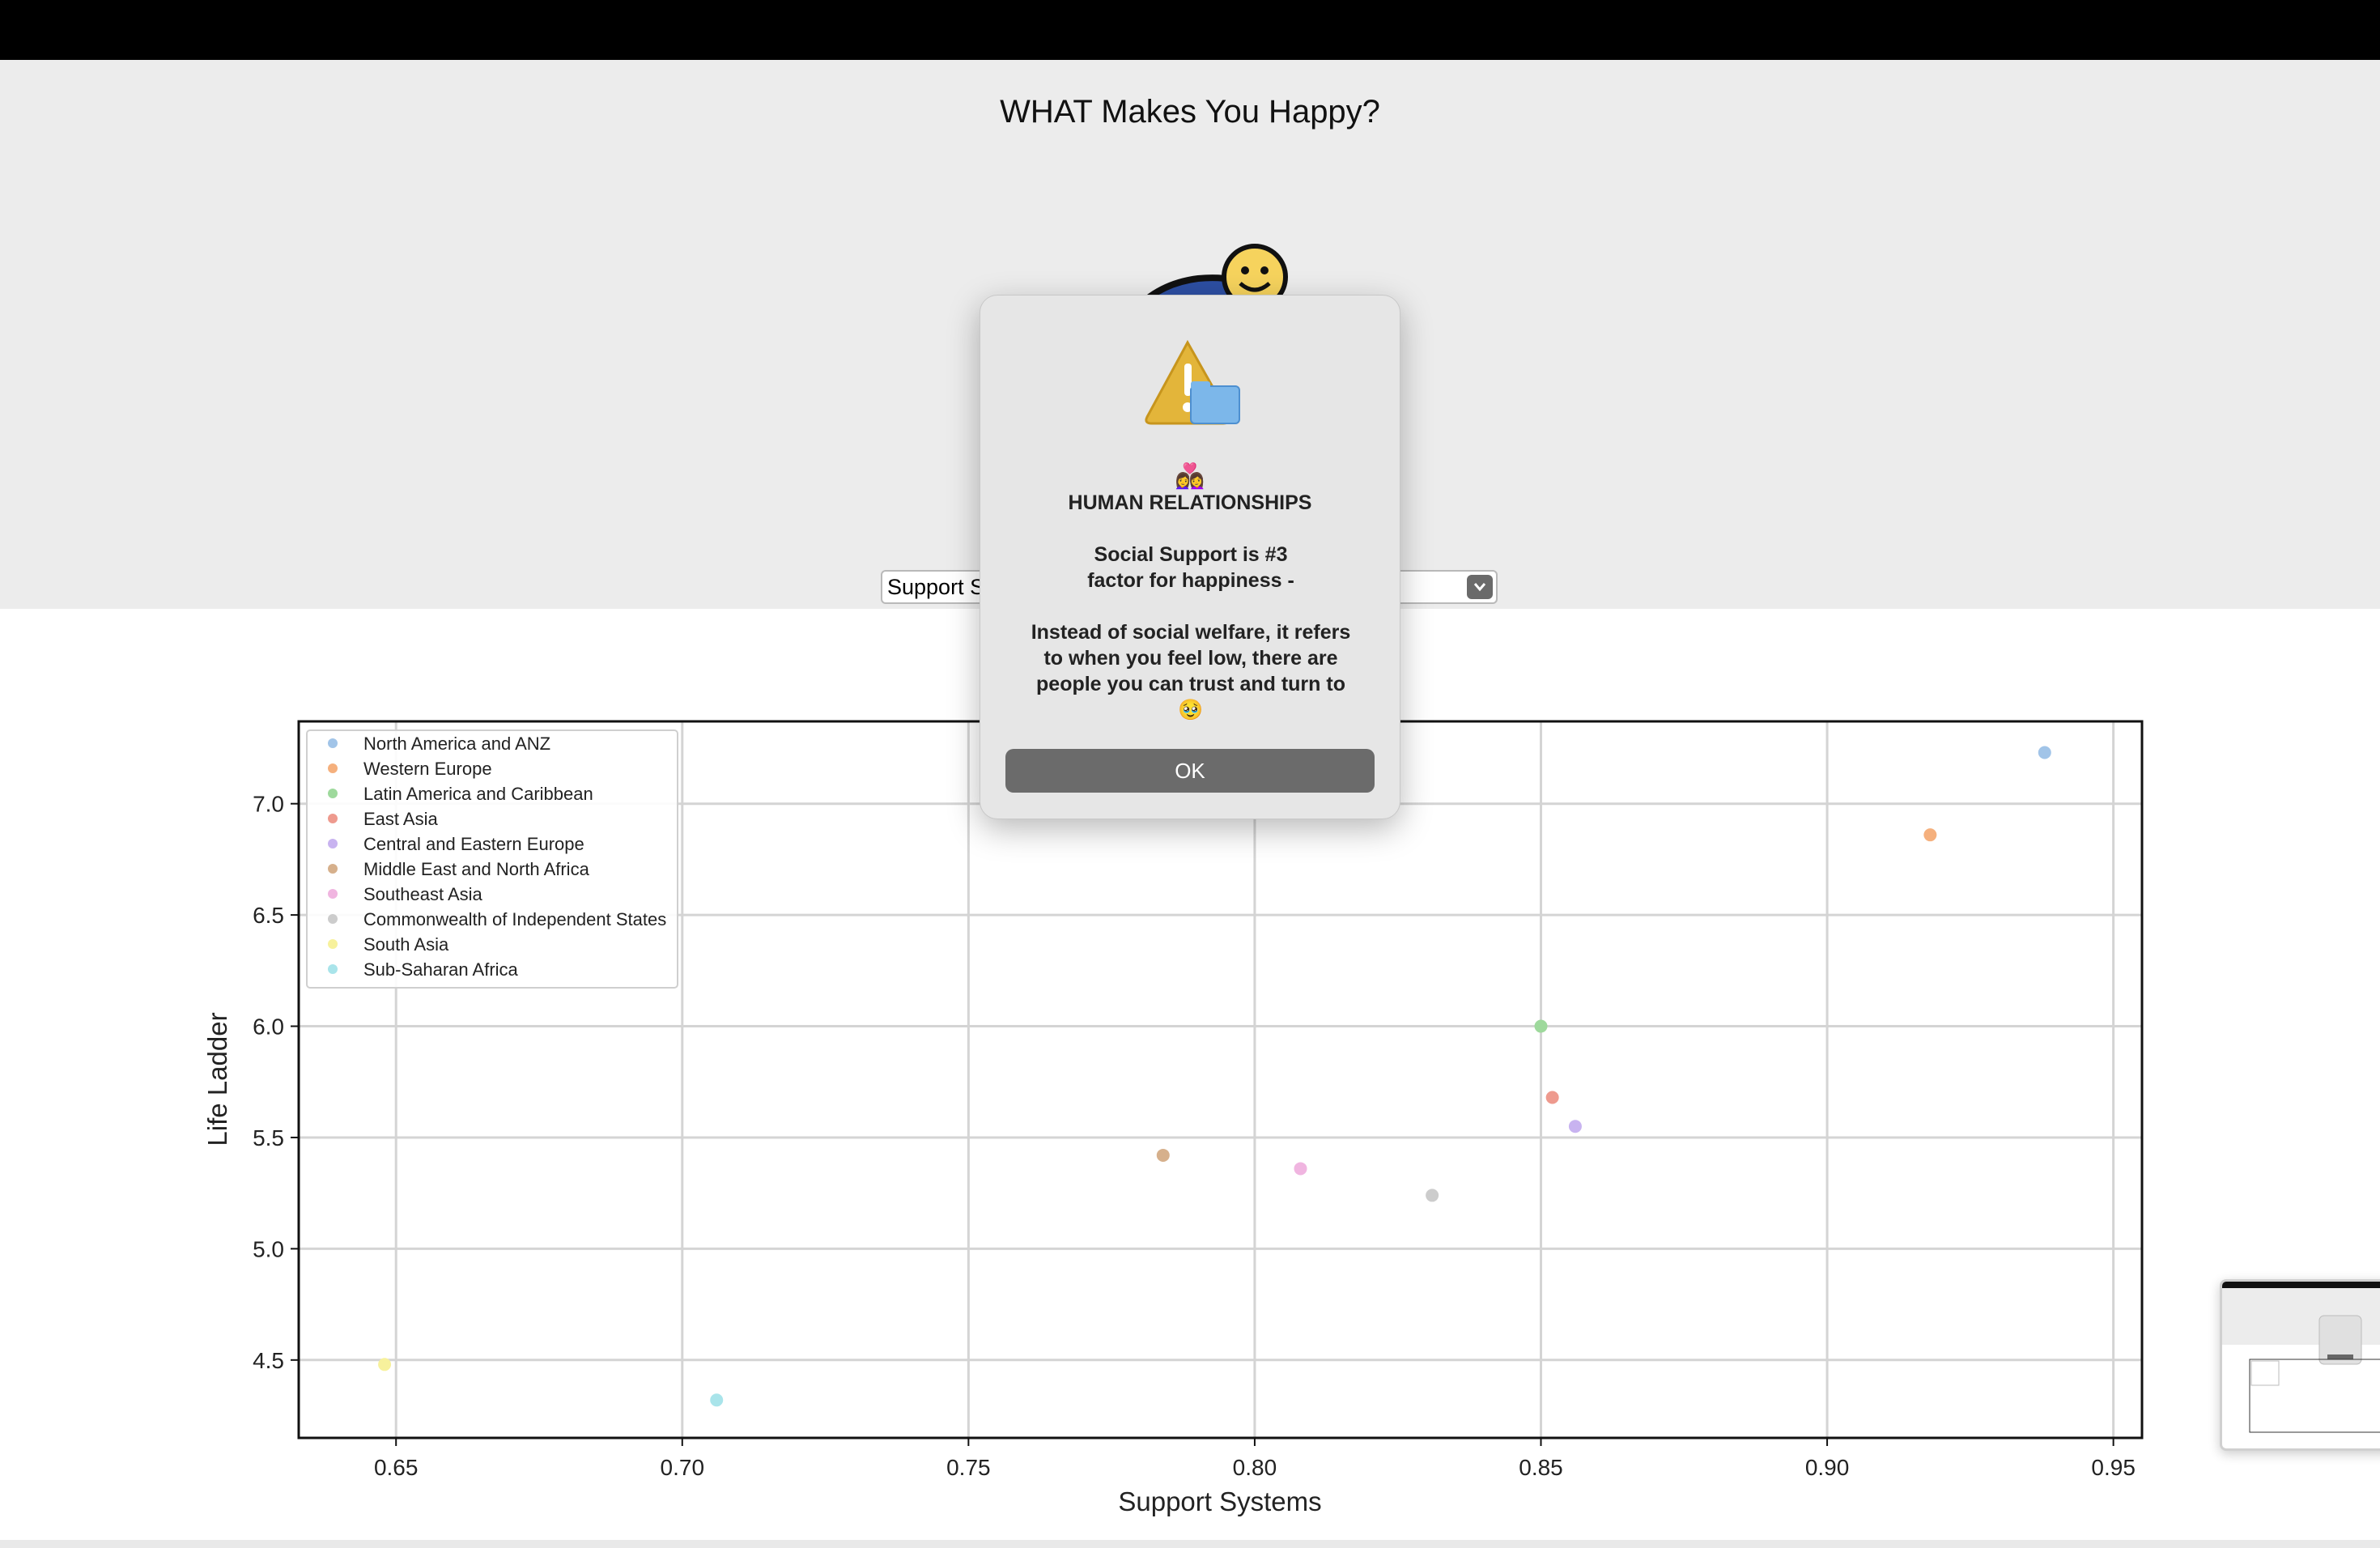 The image size is (2380, 1548). I want to click on factor-select-value: Support S, so click(936, 587).